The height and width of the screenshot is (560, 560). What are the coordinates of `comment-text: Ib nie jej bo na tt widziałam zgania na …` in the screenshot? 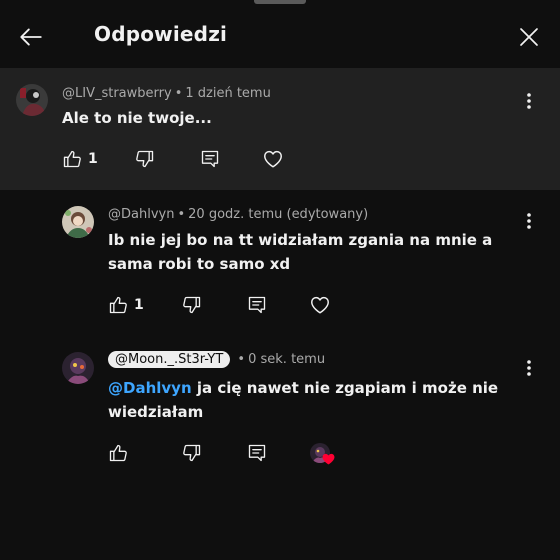 It's located at (300, 252).